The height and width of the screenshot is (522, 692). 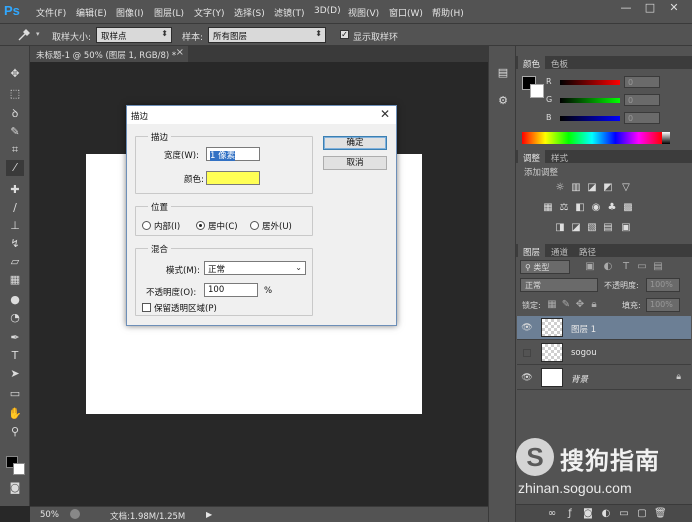 I want to click on path-select-tool-icon: ➤, so click(x=15, y=374).